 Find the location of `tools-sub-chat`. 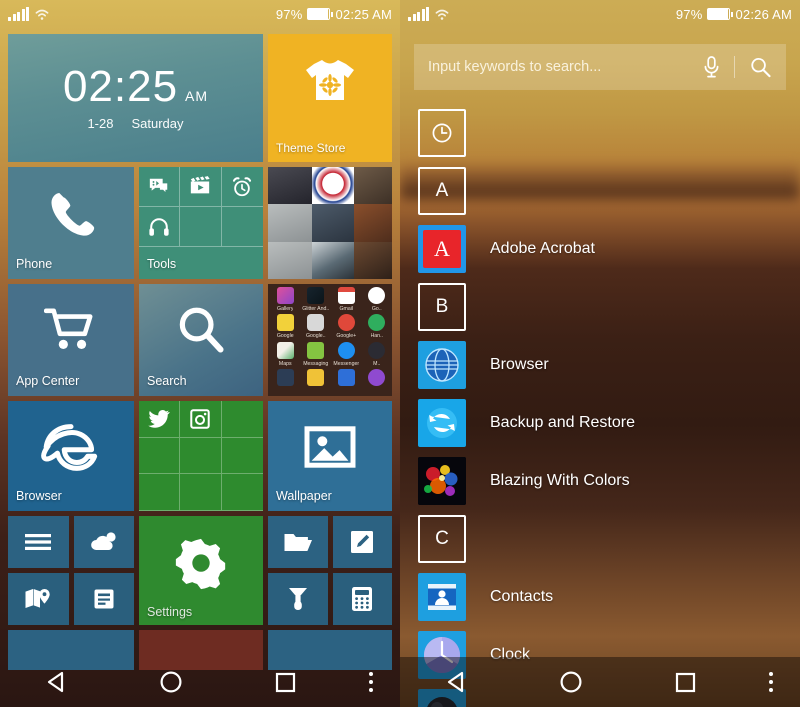

tools-sub-chat is located at coordinates (160, 187).